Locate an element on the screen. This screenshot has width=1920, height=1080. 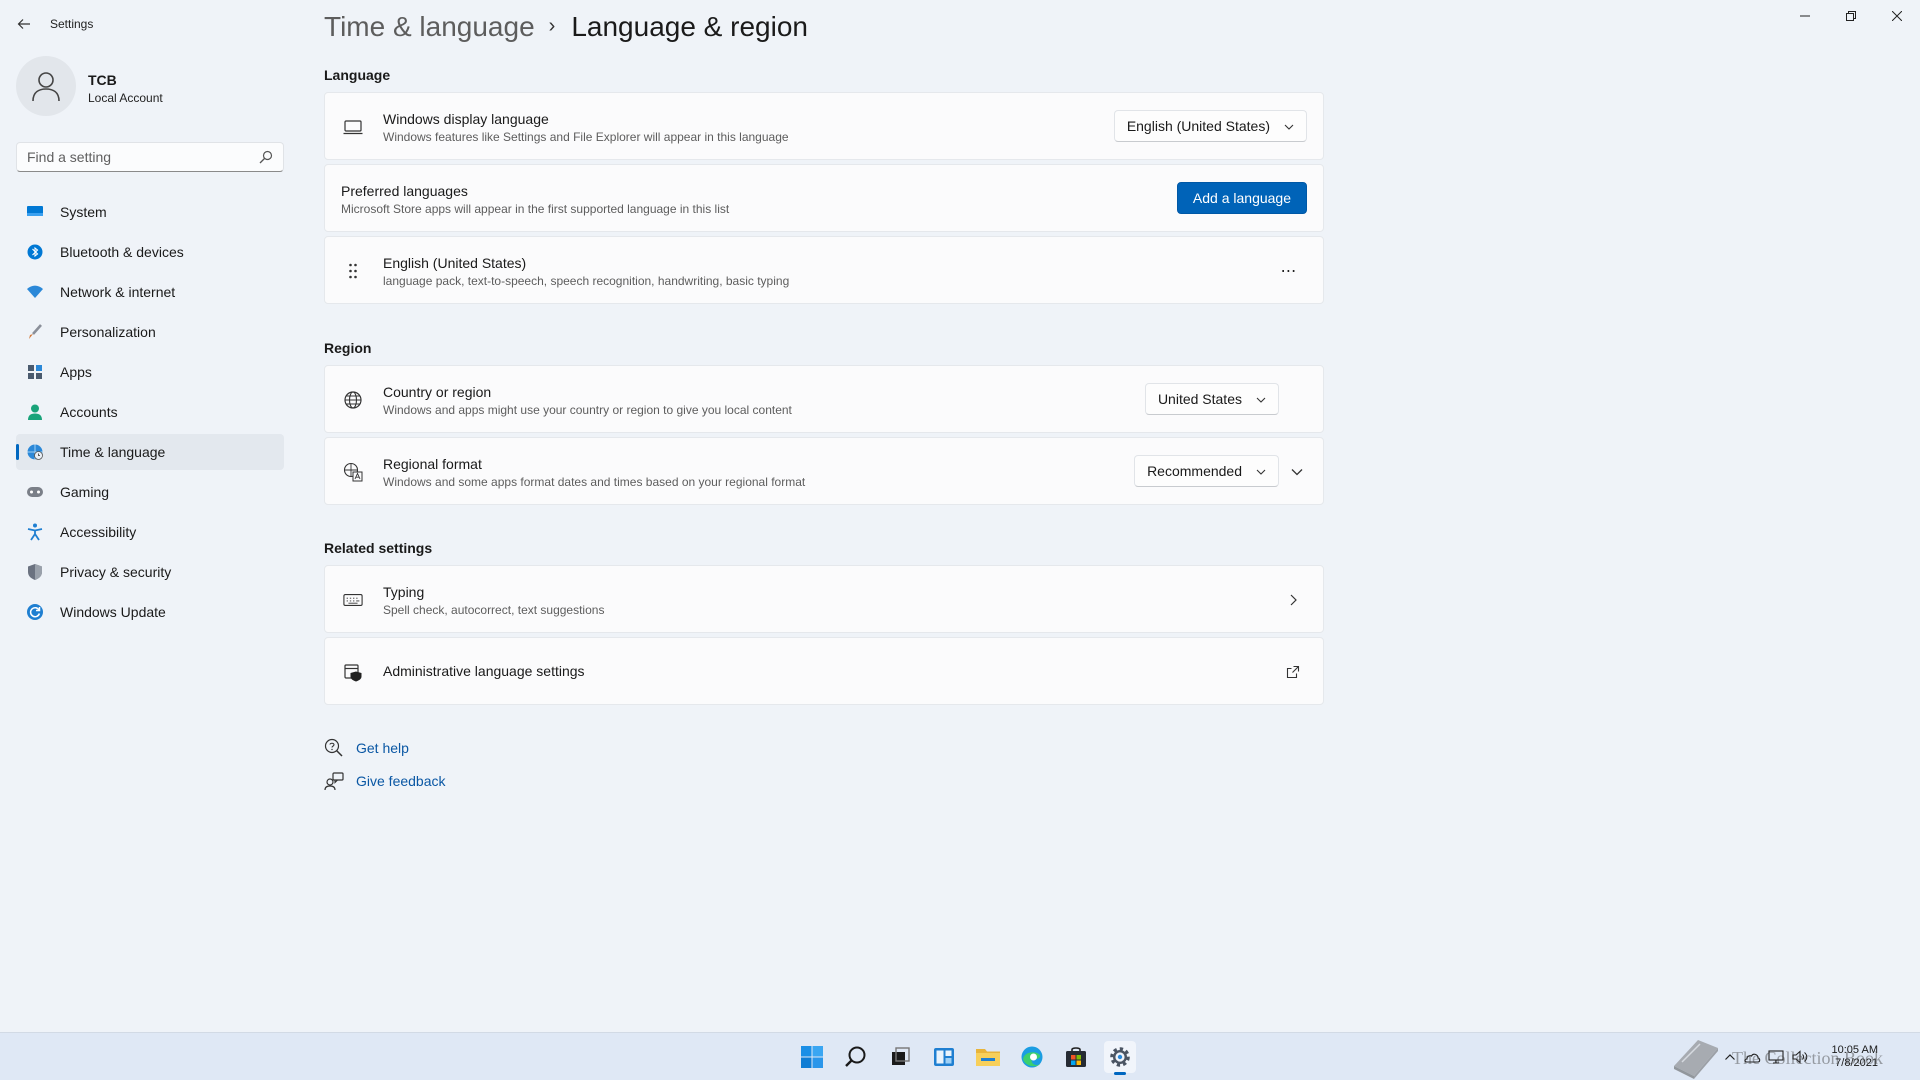
gamepad-icon is located at coordinates (35, 492).